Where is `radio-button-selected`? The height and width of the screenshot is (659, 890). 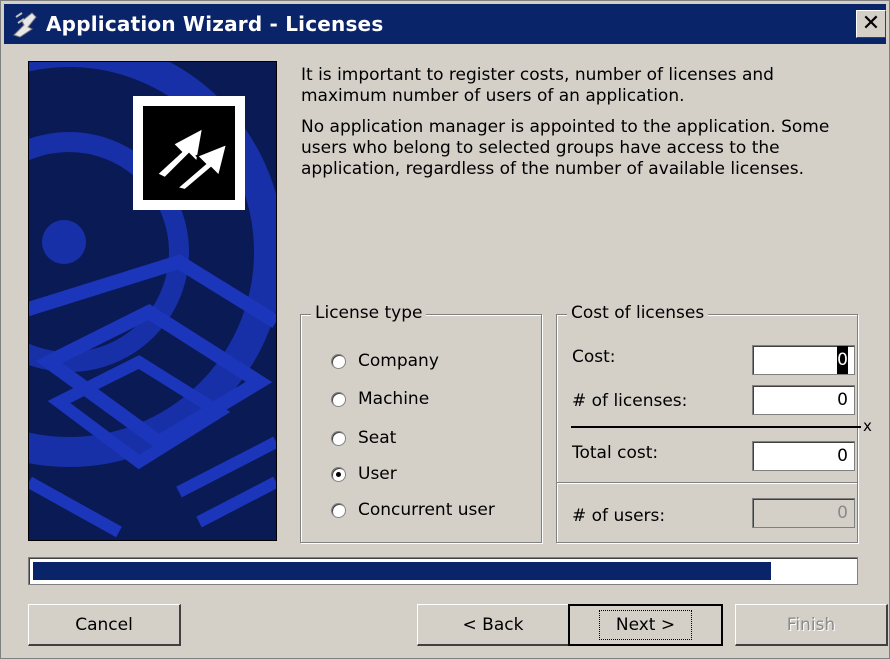
radio-button-selected is located at coordinates (338, 474).